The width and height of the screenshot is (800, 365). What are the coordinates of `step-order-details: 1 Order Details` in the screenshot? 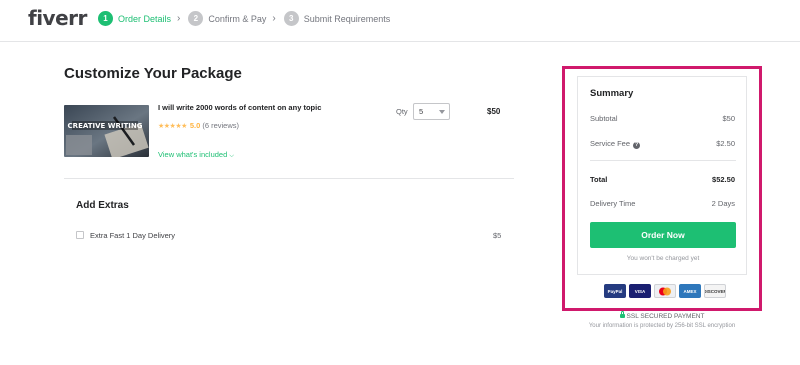 It's located at (134, 18).